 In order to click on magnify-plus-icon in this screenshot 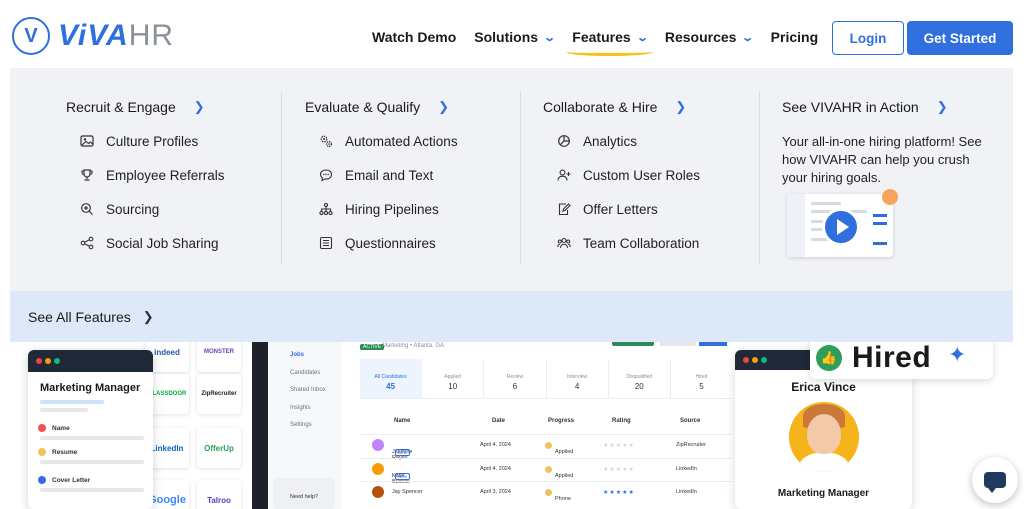, I will do `click(87, 209)`.